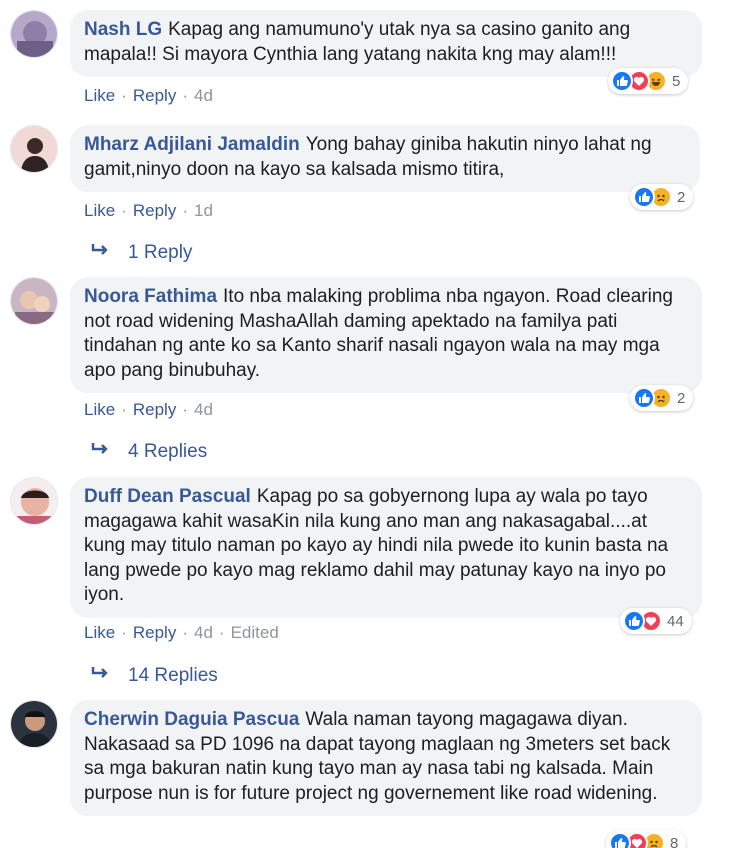 This screenshot has width=750, height=848. I want to click on view-replies-link: 14 Replies, so click(154, 676).